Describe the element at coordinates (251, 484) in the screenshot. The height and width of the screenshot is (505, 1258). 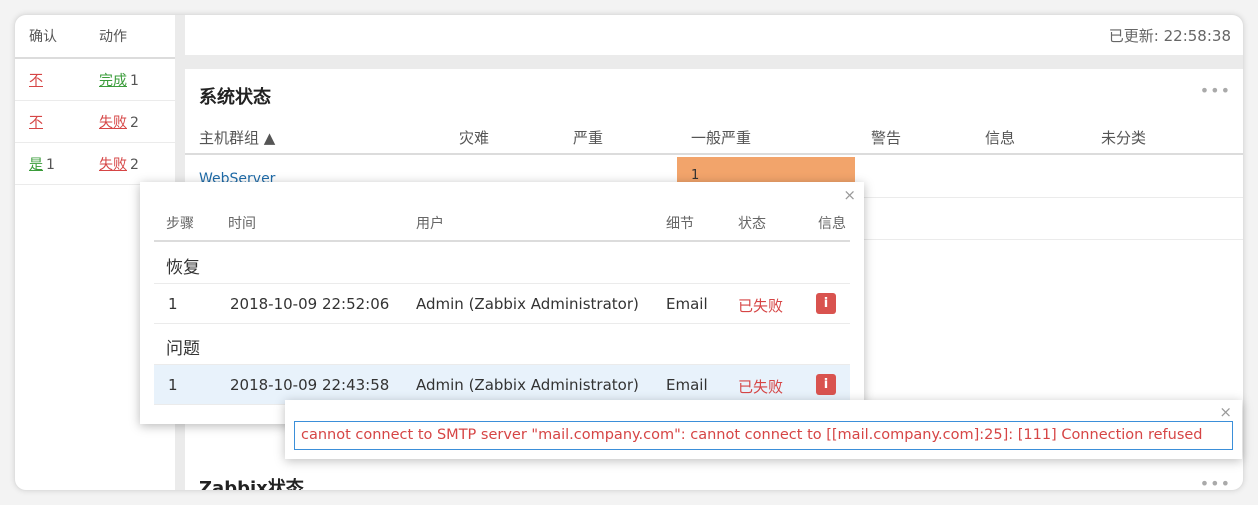
I see `widget-title: Zabbix状态` at that location.